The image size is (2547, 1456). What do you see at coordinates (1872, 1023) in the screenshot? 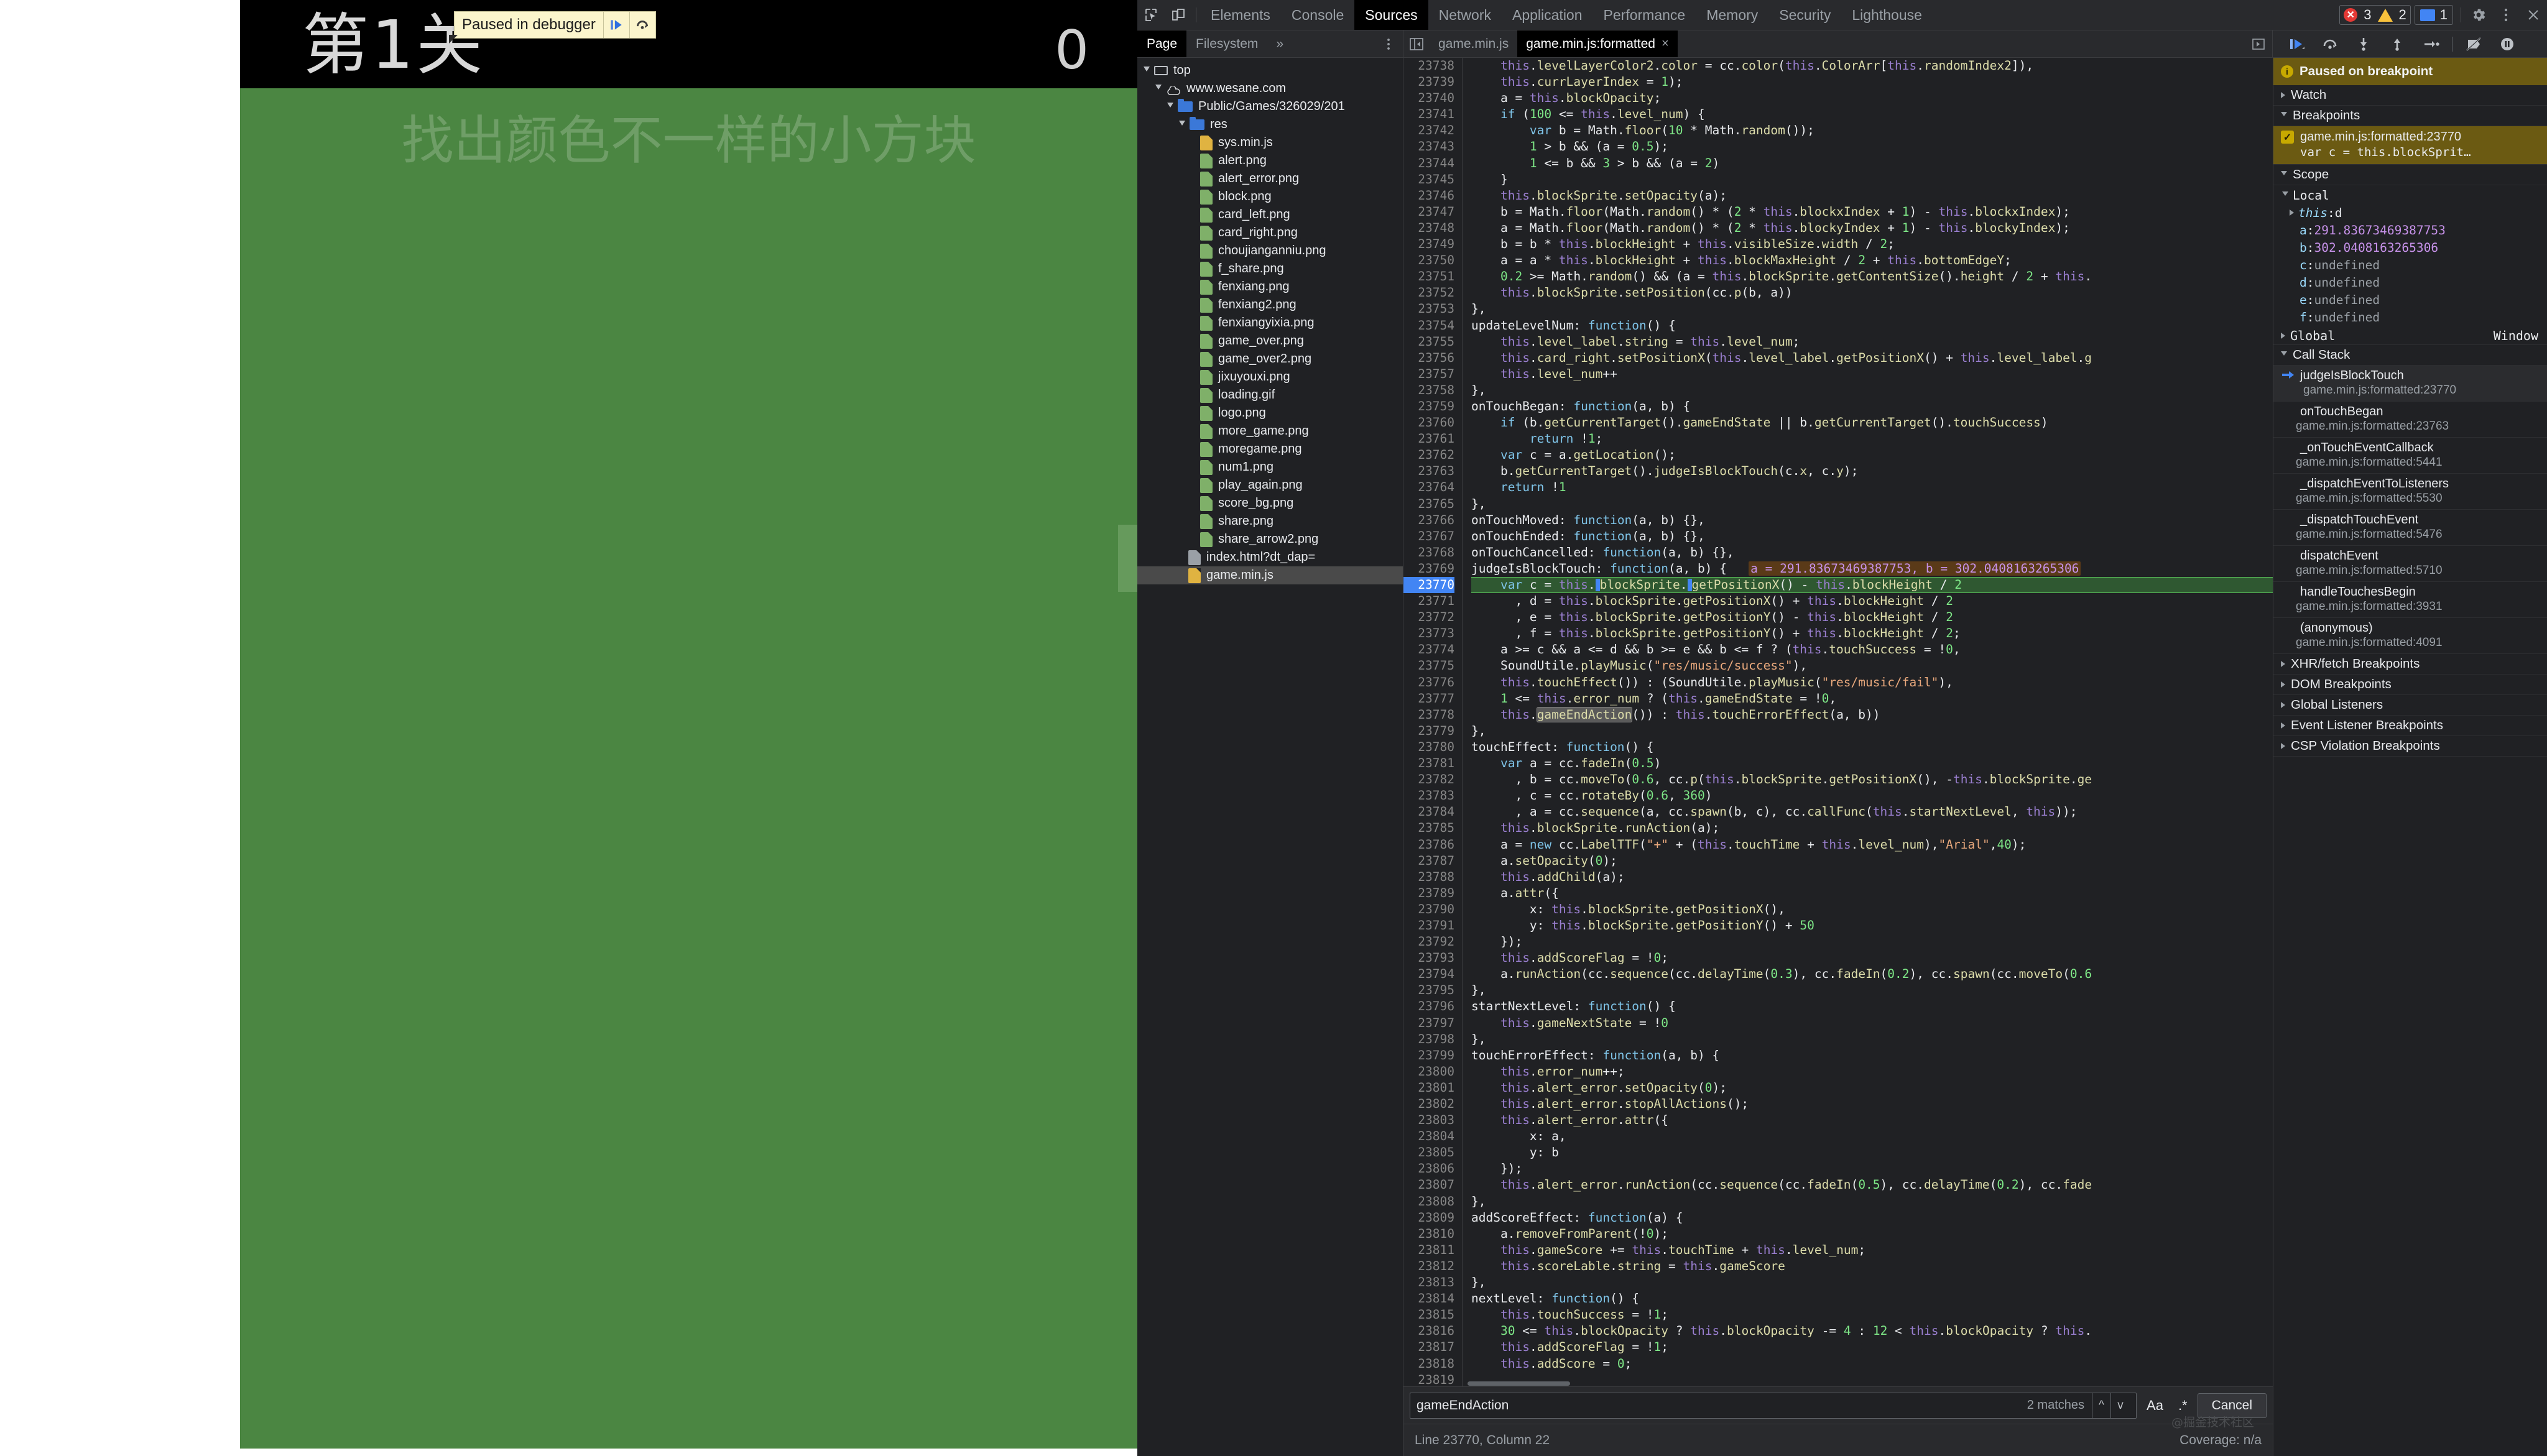
I see `code-line: this.gameNextState = !0` at bounding box center [1872, 1023].